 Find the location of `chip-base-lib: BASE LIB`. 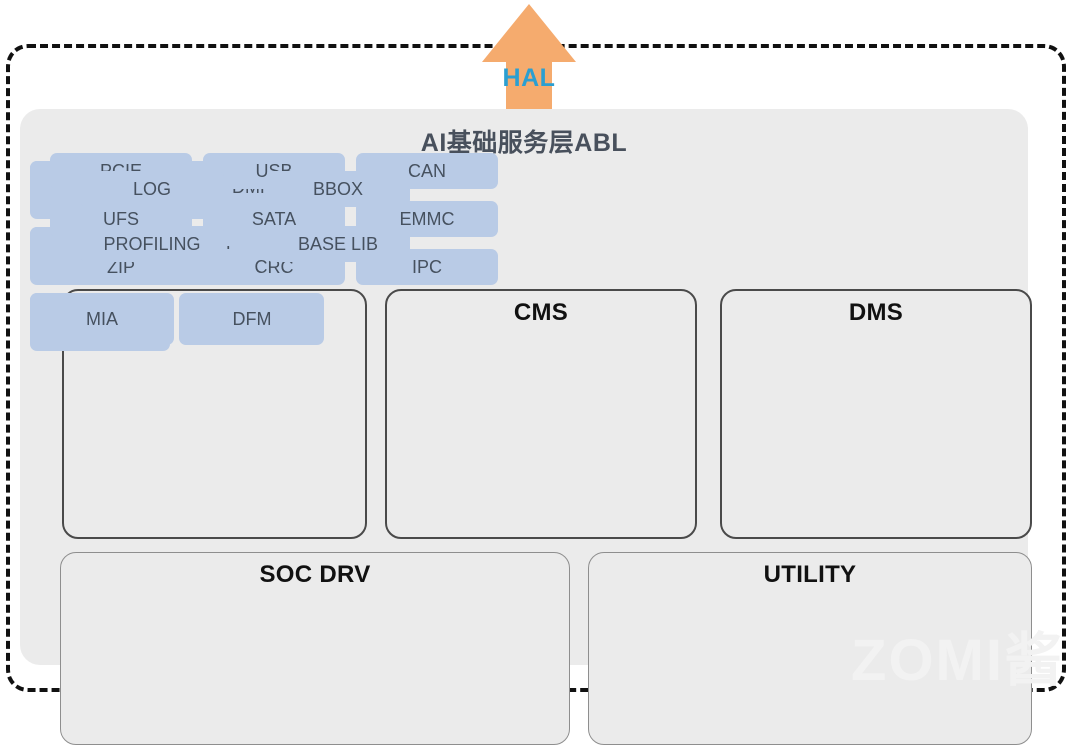

chip-base-lib: BASE LIB is located at coordinates (338, 244).